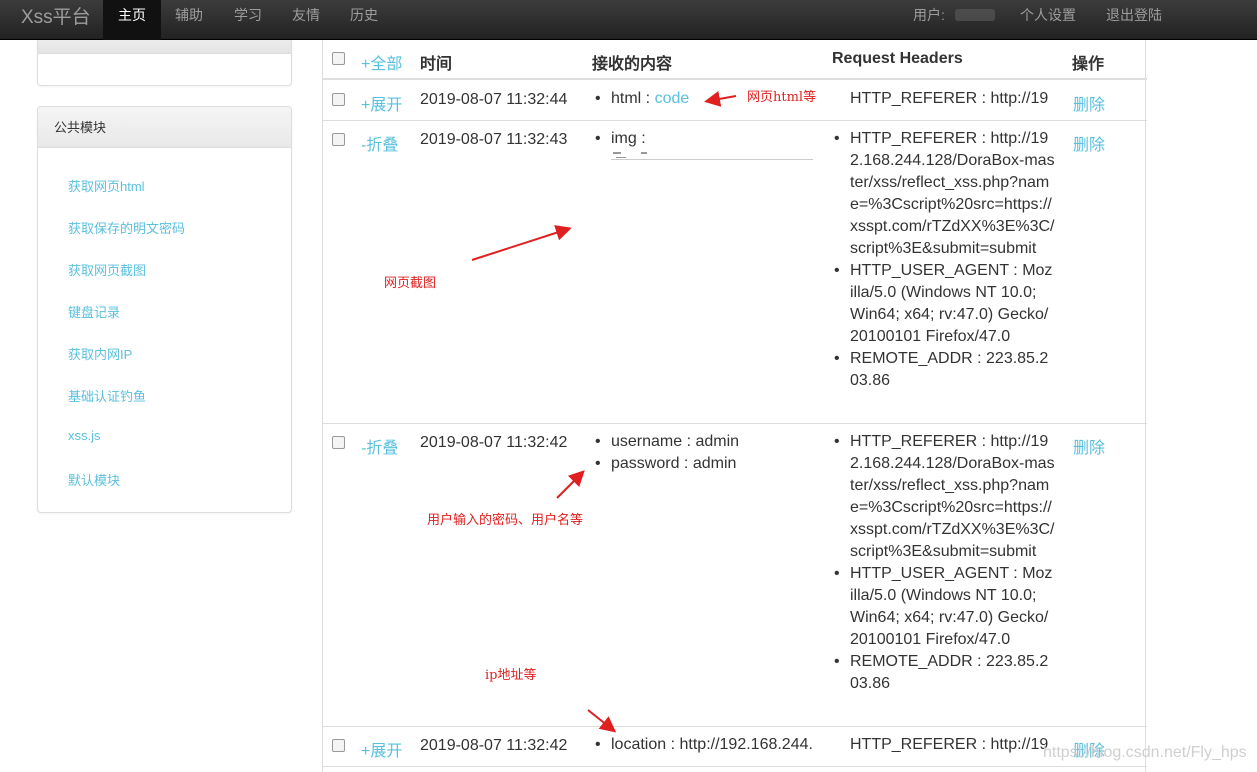  What do you see at coordinates (306, 20) in the screenshot?
I see `nav-friends: 友情` at bounding box center [306, 20].